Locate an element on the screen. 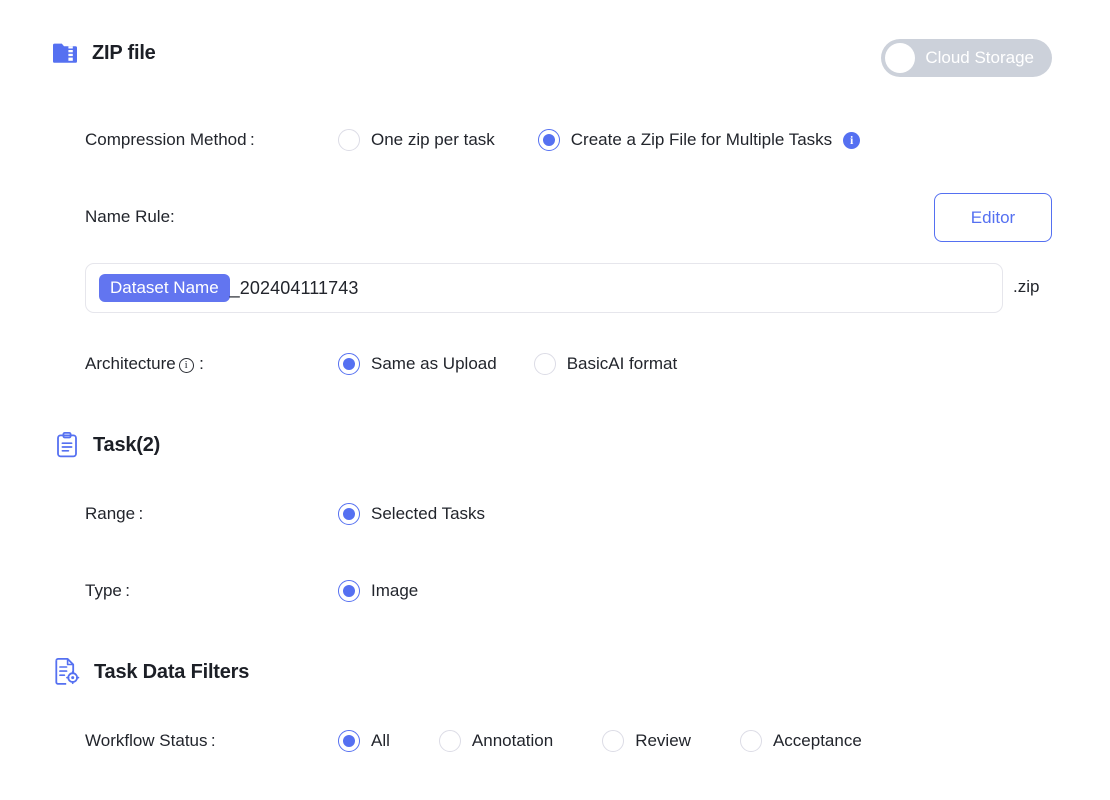  radio-label: All is located at coordinates (380, 740).